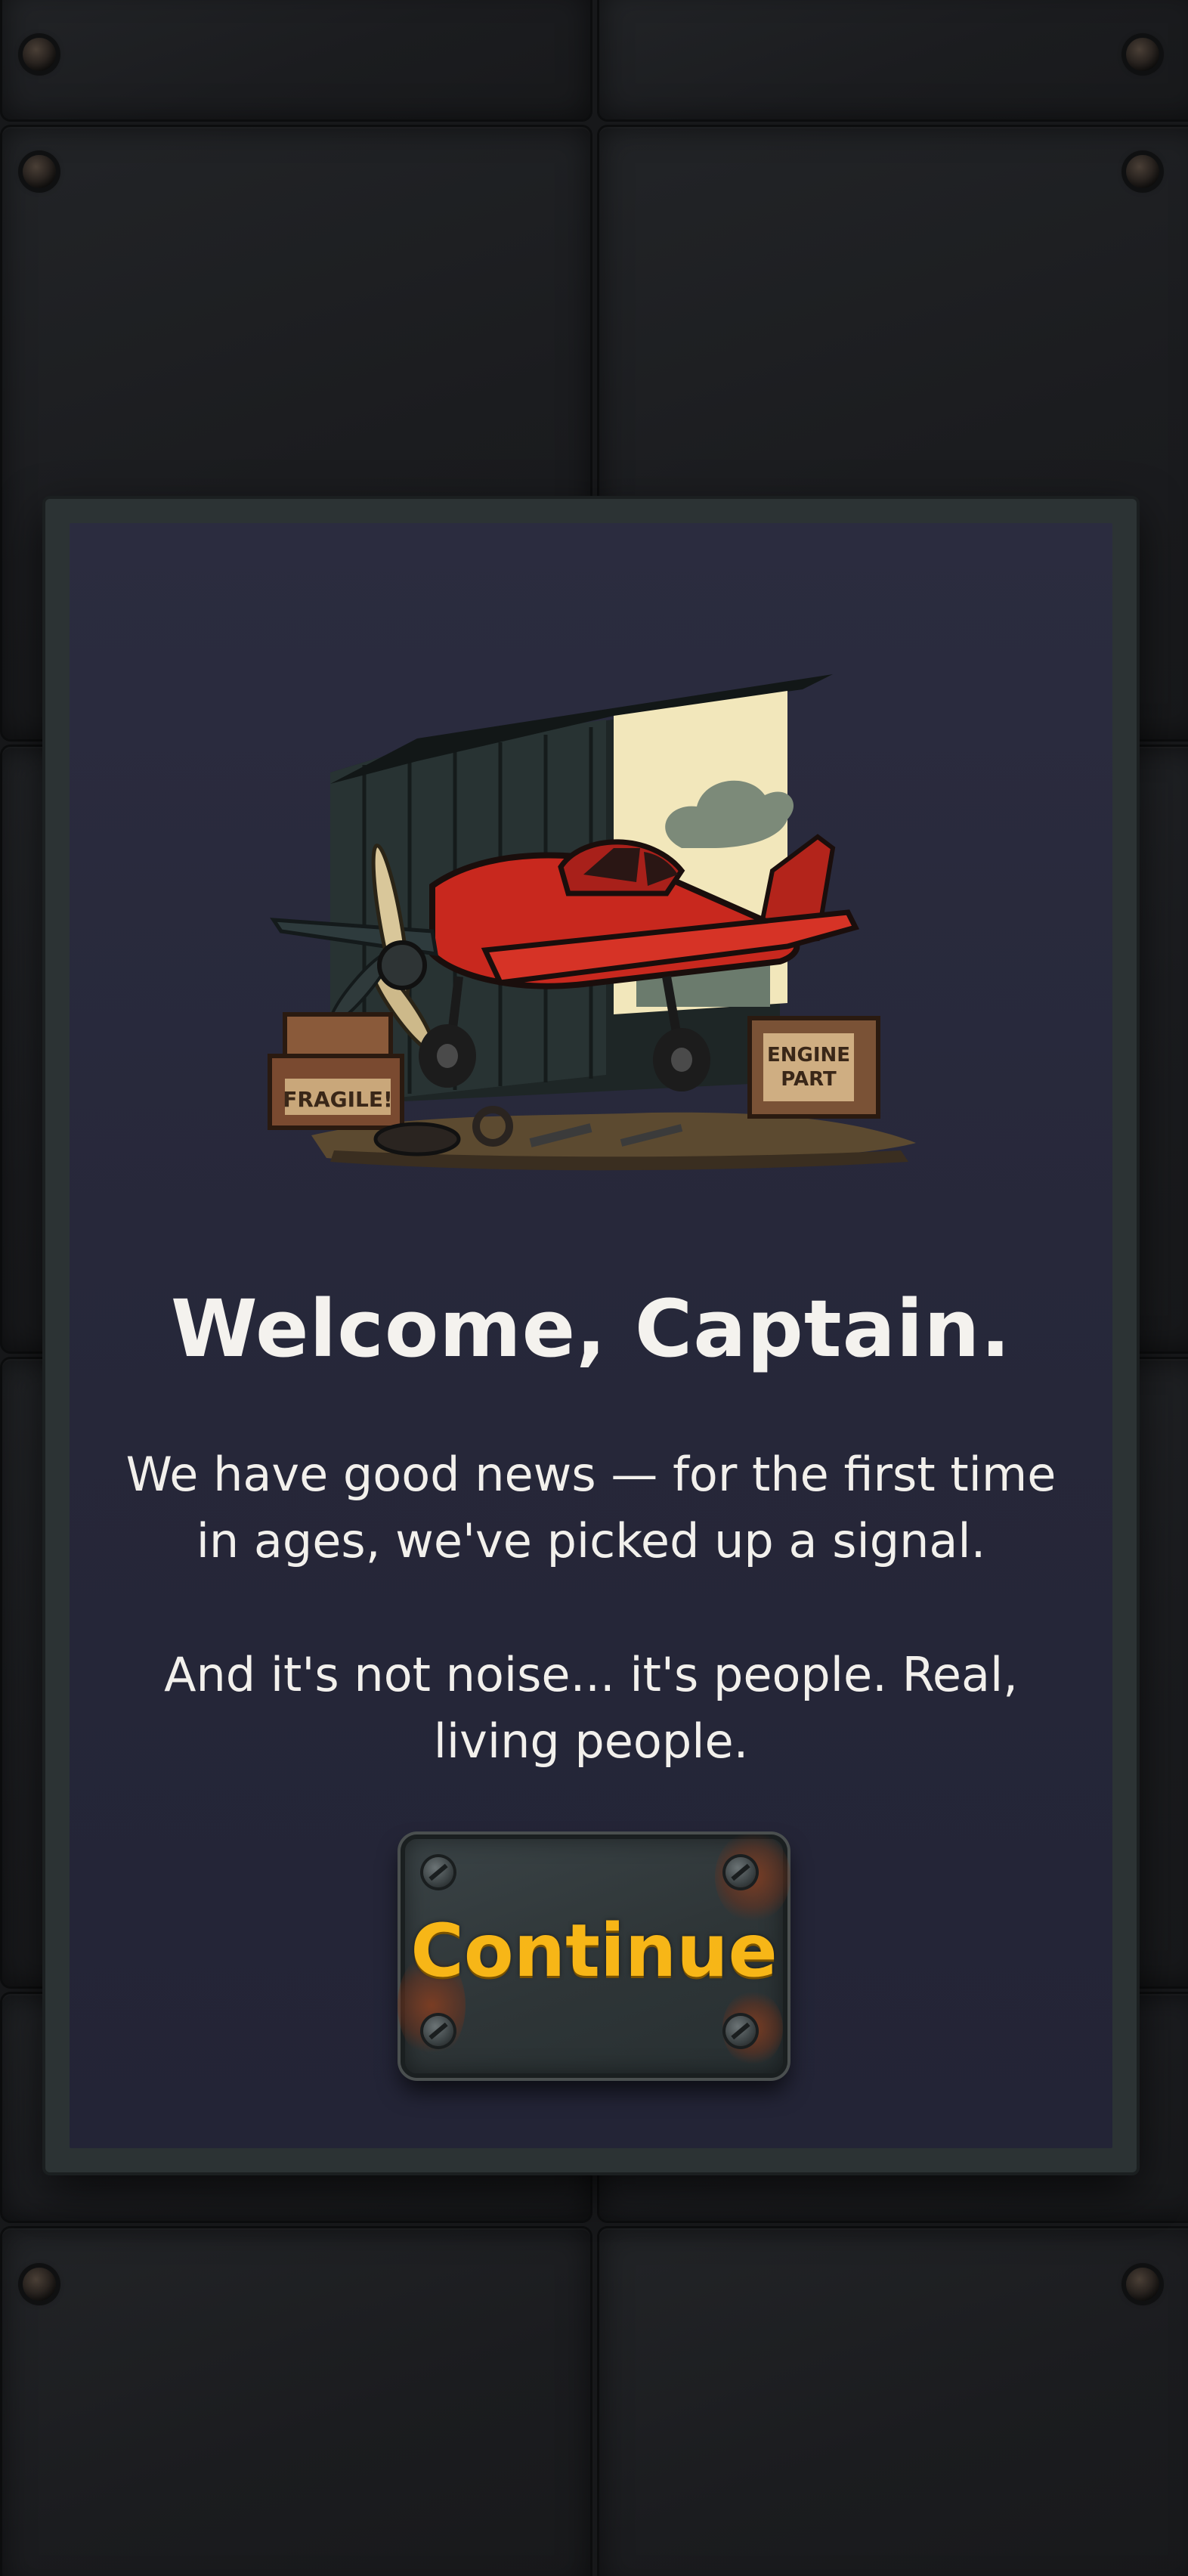 This screenshot has height=2576, width=1188. I want to click on engine-part-label-line2: PART, so click(809, 1079).